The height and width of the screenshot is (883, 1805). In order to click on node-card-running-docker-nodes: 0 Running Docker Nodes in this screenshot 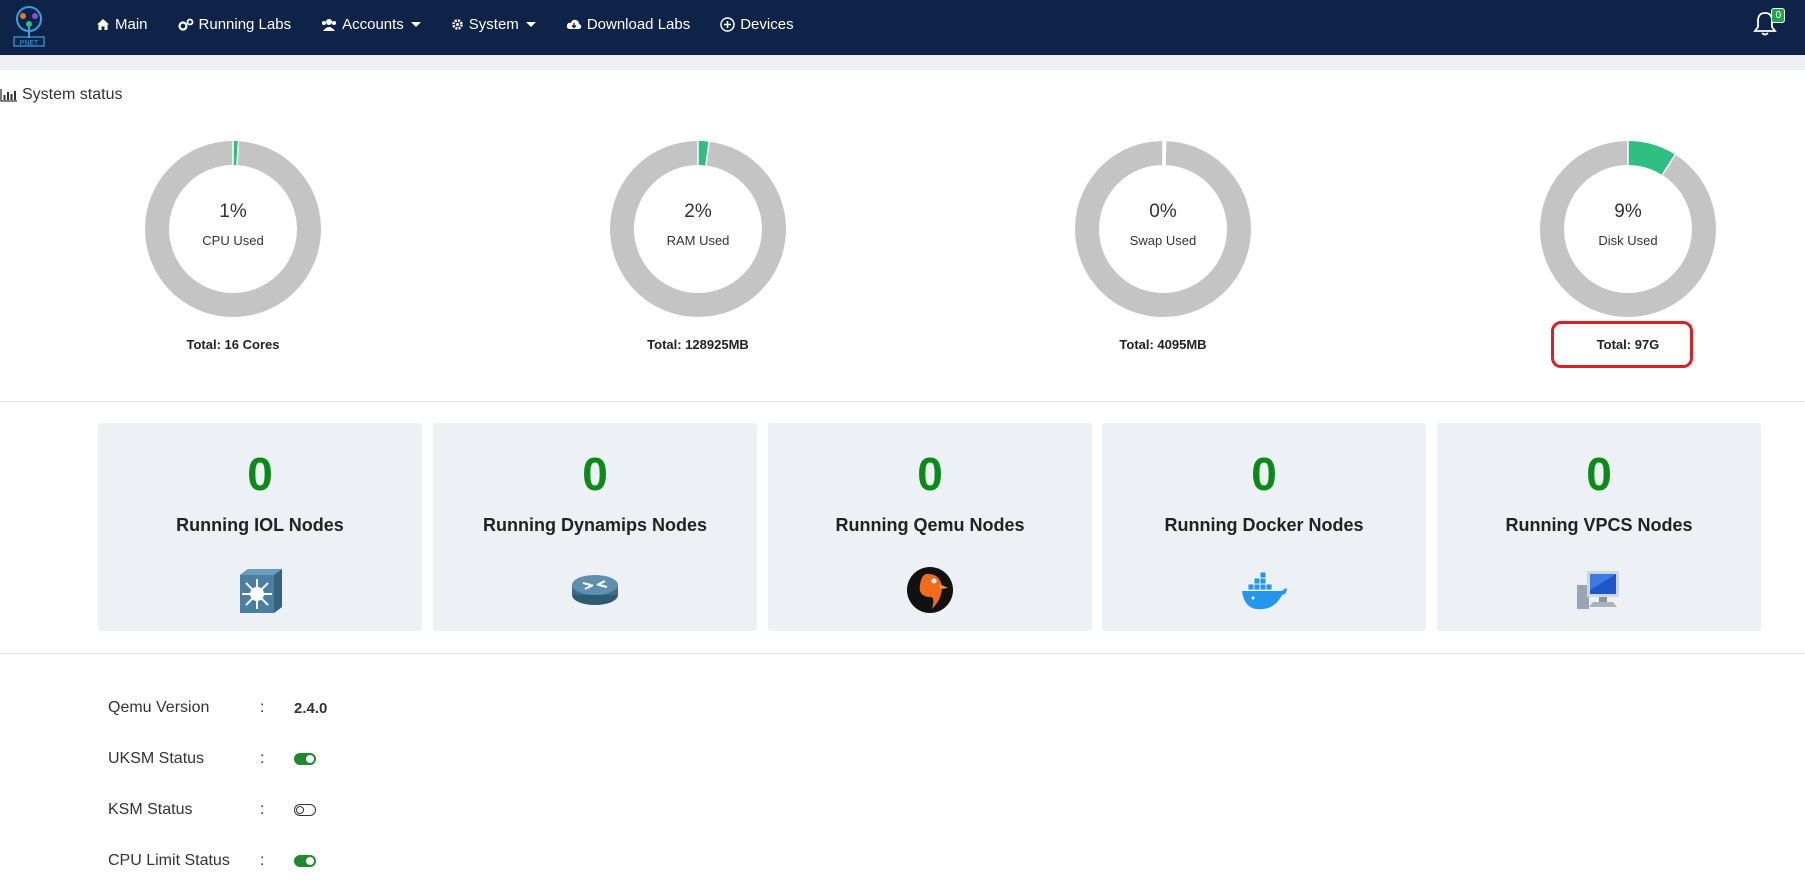, I will do `click(1264, 527)`.